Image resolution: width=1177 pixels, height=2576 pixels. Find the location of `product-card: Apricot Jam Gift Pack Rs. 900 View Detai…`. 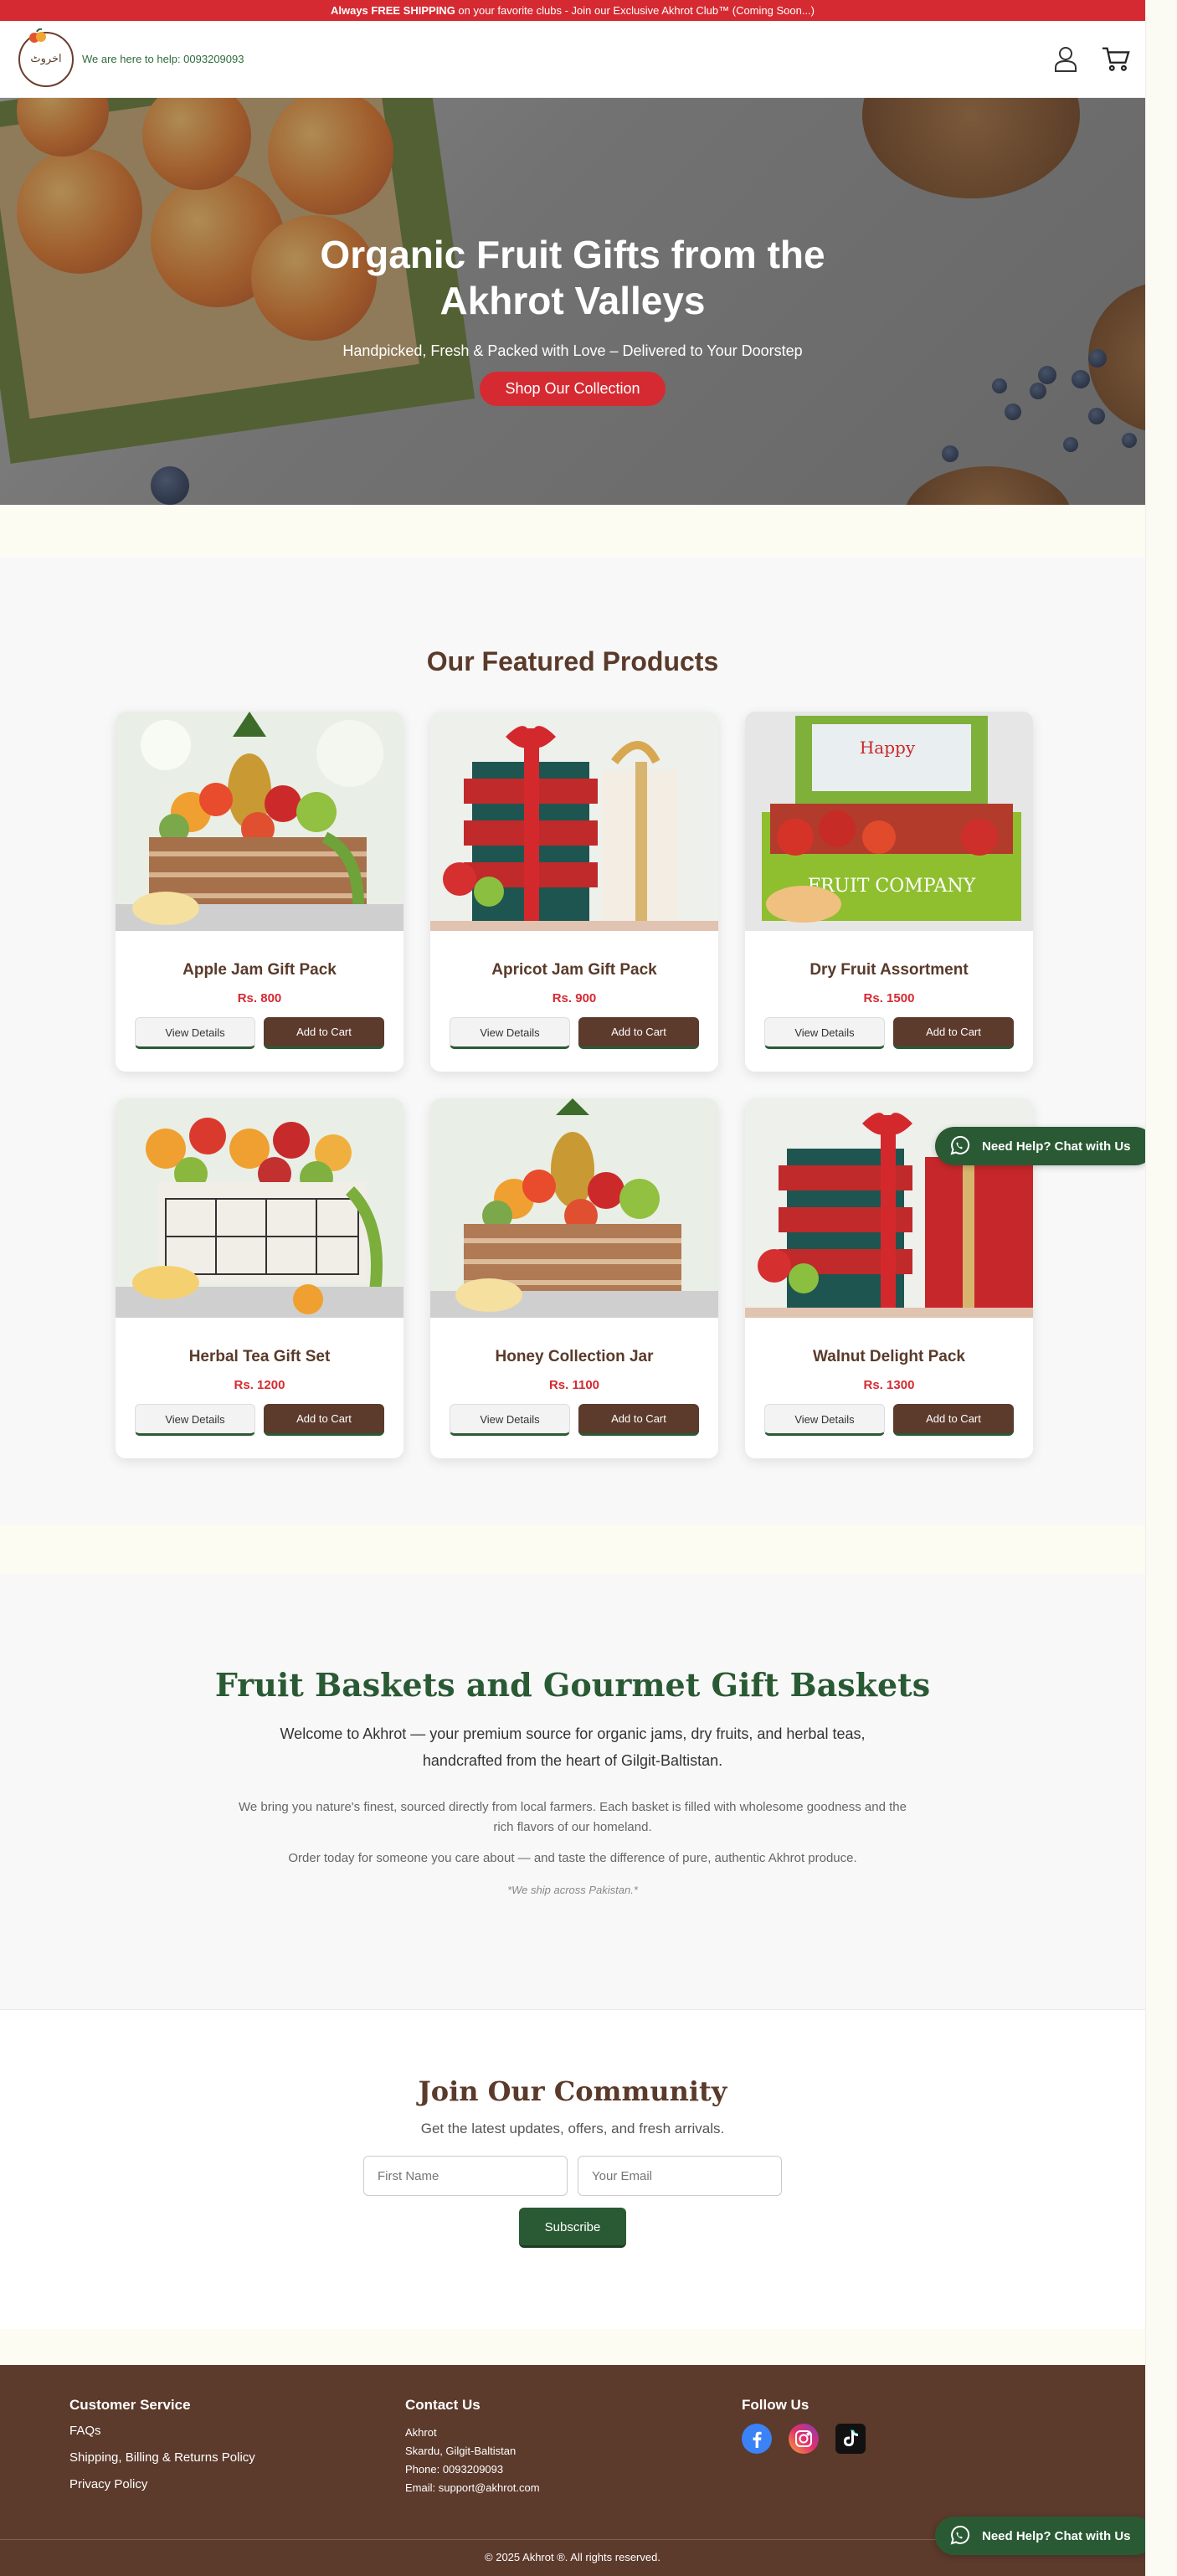

product-card: Apricot Jam Gift Pack Rs. 900 View Detai… is located at coordinates (574, 892).